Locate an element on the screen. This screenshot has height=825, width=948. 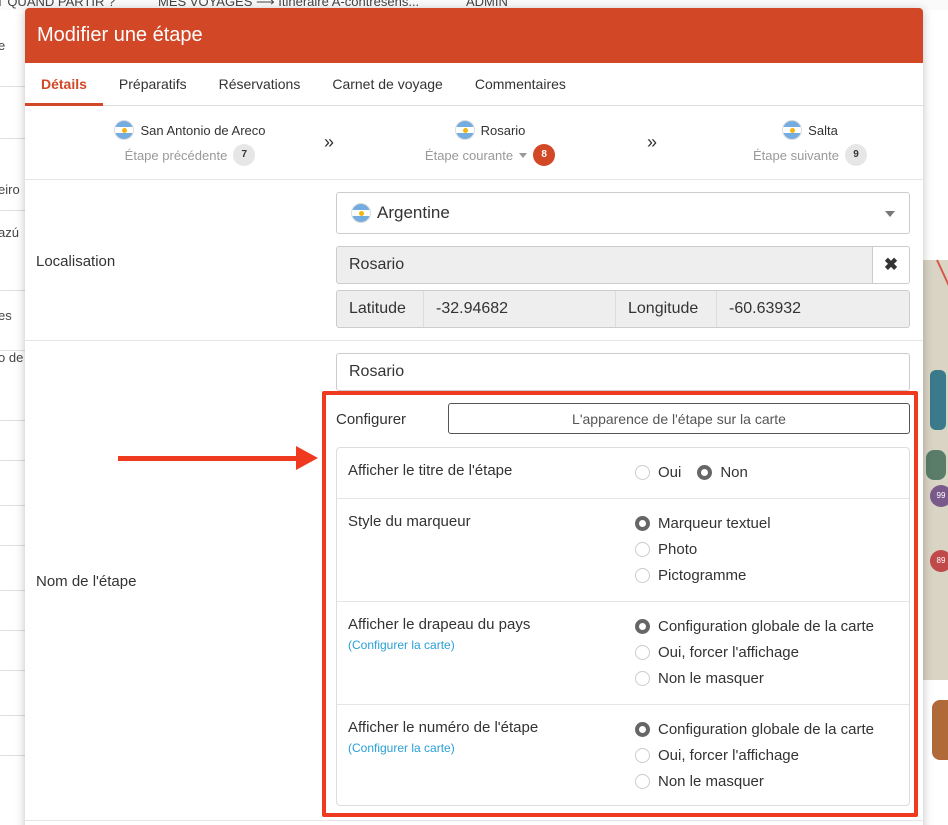
background-text: azú is located at coordinates (9, 232).